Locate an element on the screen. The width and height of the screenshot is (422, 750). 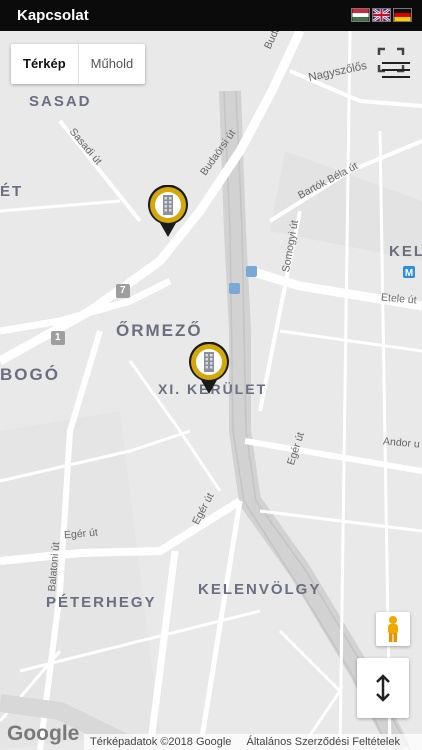
district-label-et: ÉT is located at coordinates (12, 191).